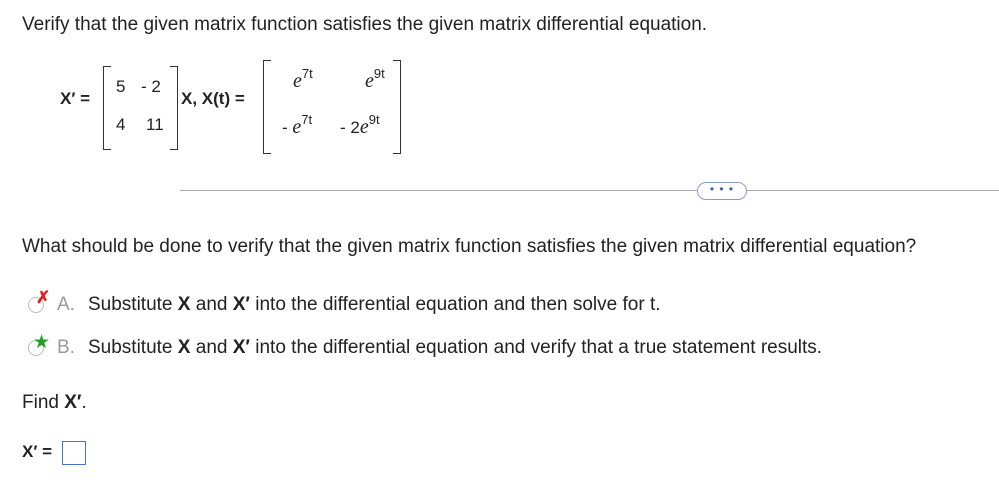 This screenshot has height=490, width=999. What do you see at coordinates (375, 79) in the screenshot?
I see `xt-cell-r1c2: e9t` at bounding box center [375, 79].